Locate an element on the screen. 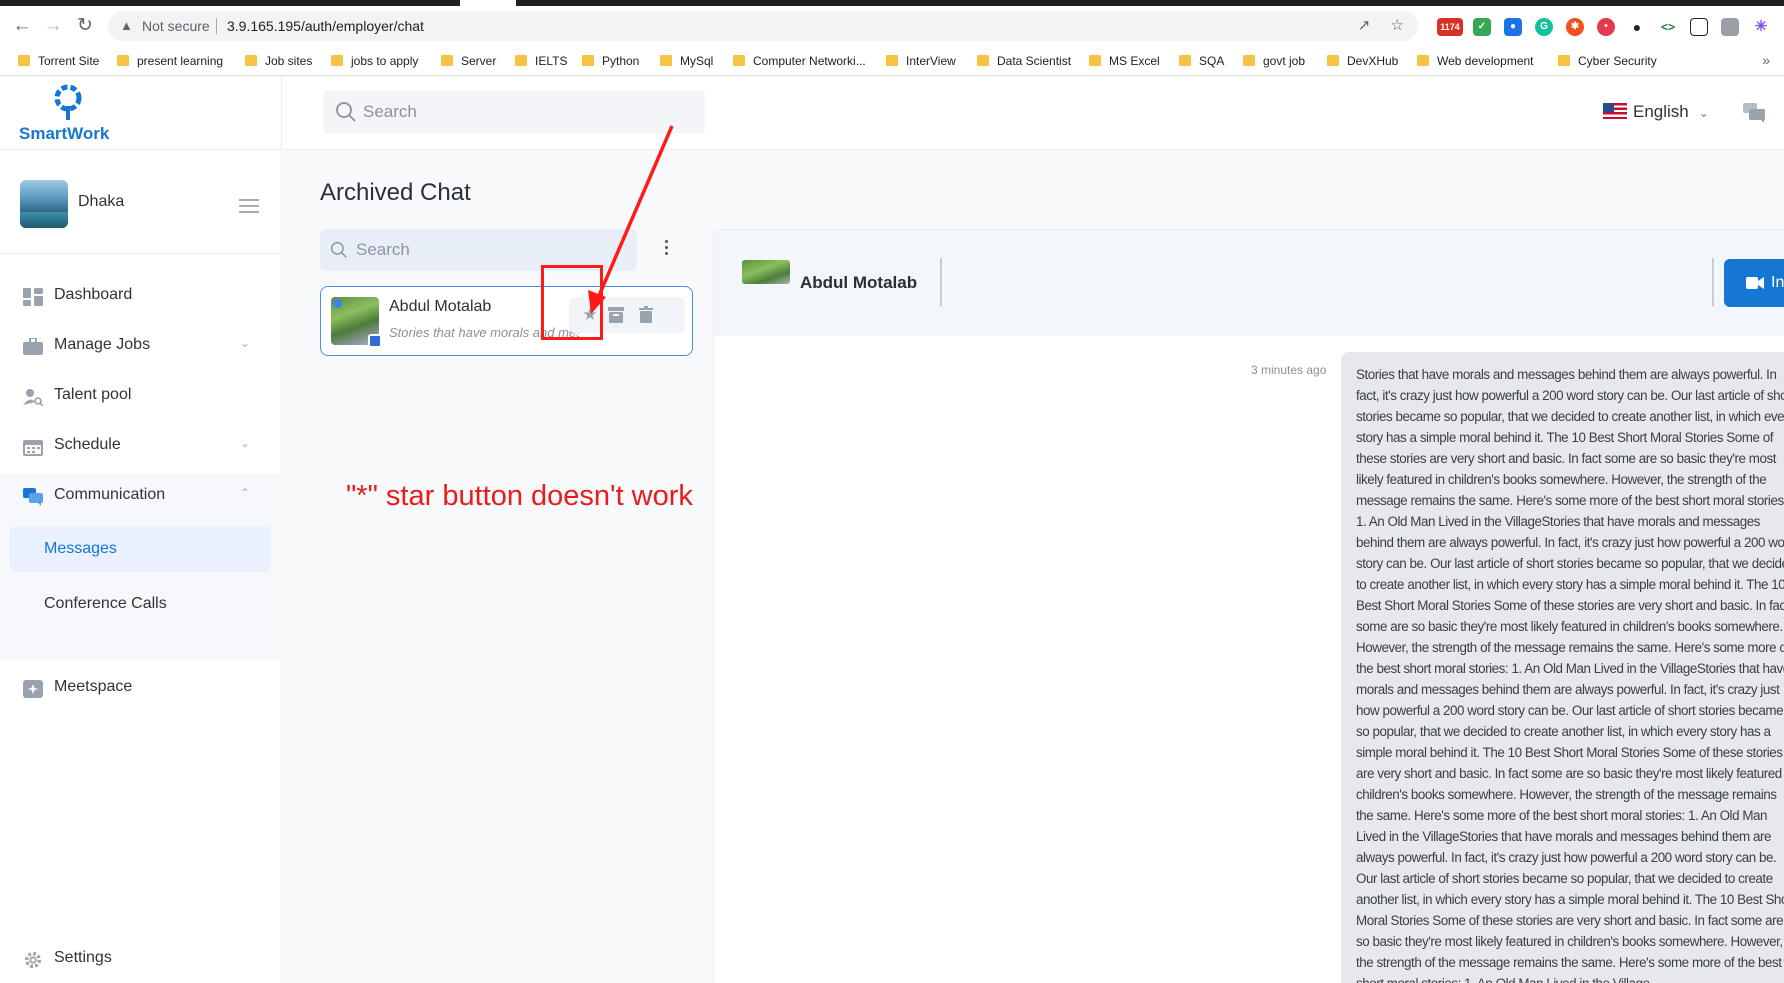 Image resolution: width=1784 pixels, height=983 pixels. video-call-button: In is located at coordinates (1754, 283).